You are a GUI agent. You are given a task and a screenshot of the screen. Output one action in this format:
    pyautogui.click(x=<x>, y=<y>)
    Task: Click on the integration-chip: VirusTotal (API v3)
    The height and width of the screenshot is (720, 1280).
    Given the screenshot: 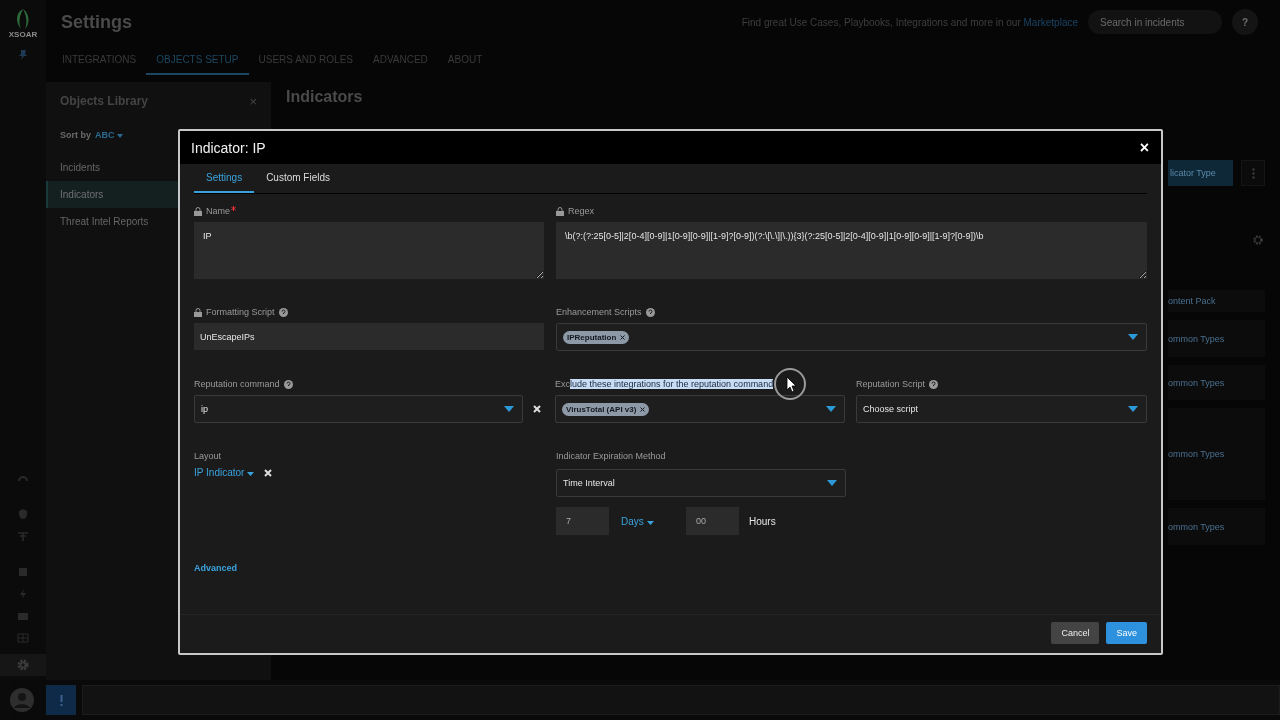 What is the action you would take?
    pyautogui.click(x=605, y=409)
    